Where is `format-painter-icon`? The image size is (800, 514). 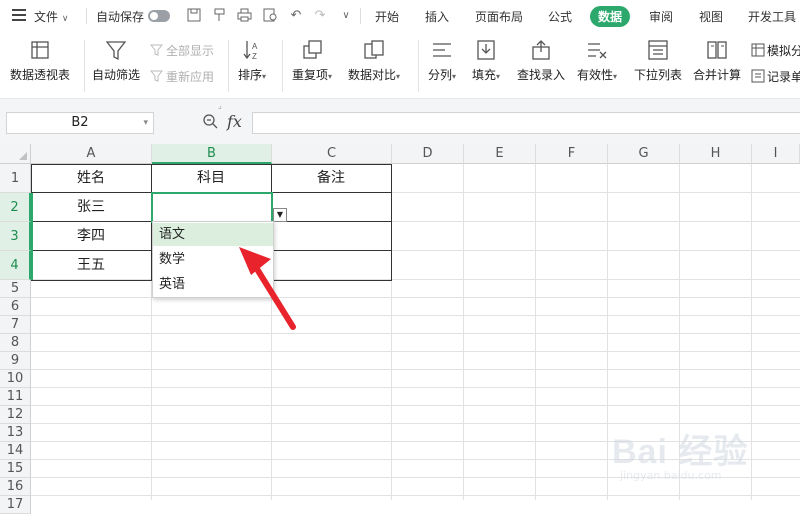 format-painter-icon is located at coordinates (220, 16).